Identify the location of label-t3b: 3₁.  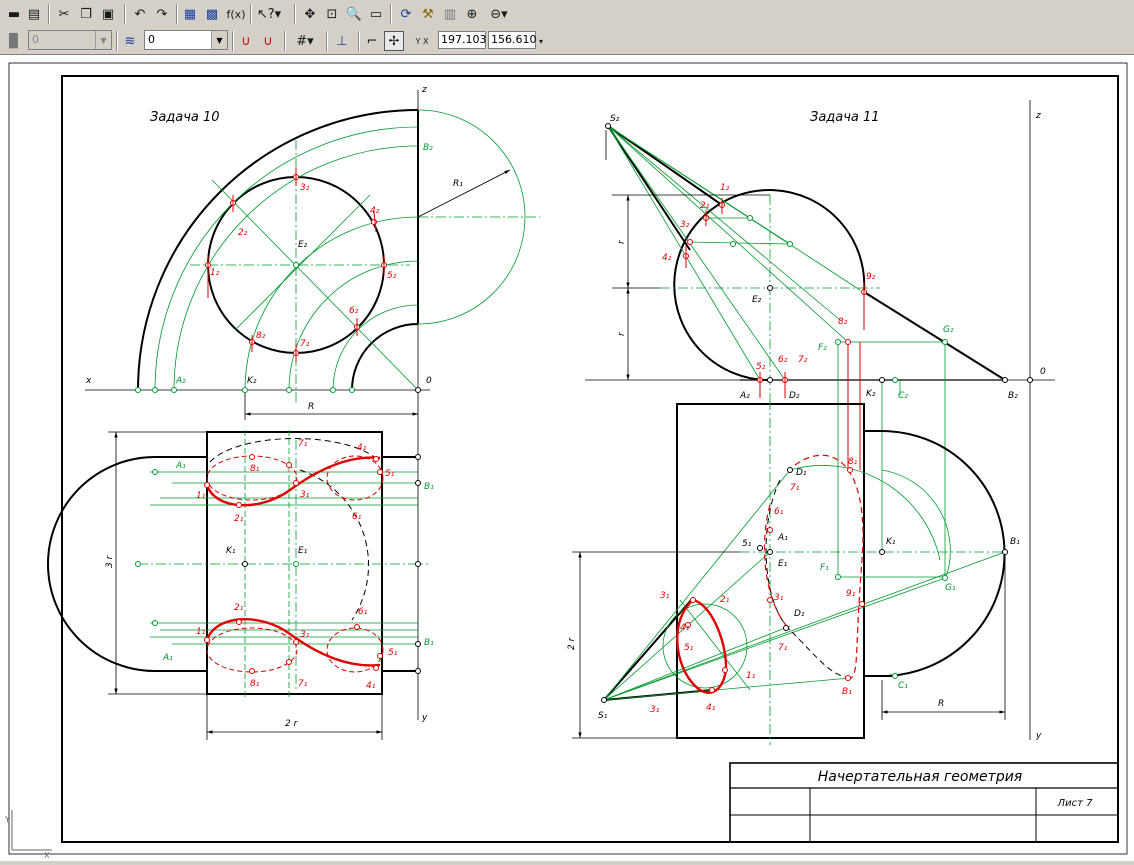
(305, 635).